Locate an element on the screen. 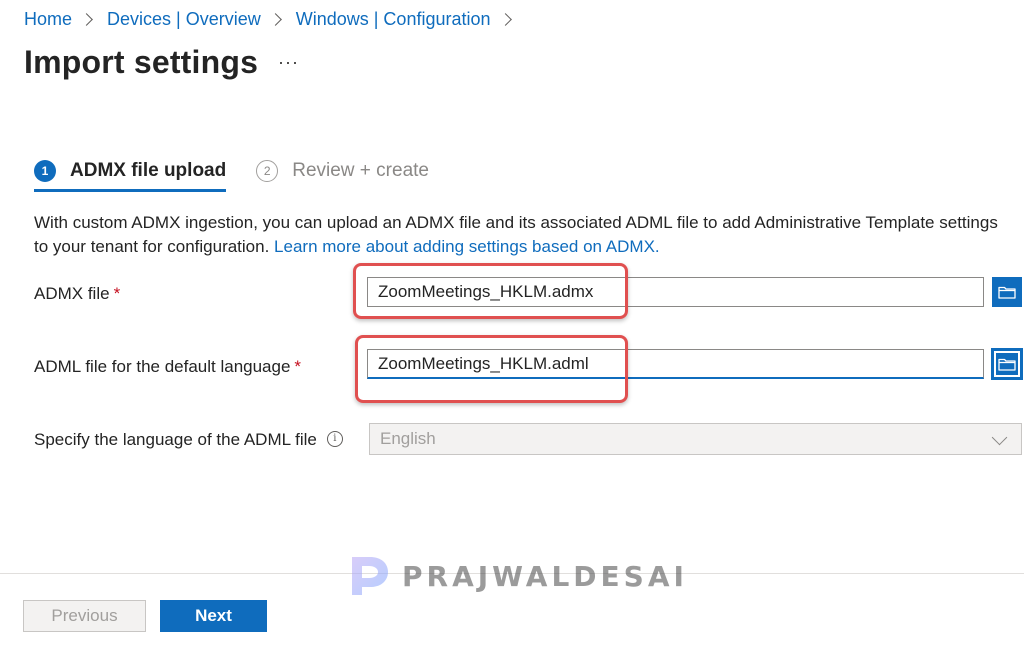  breadcrumb-home: Home is located at coordinates (48, 19).